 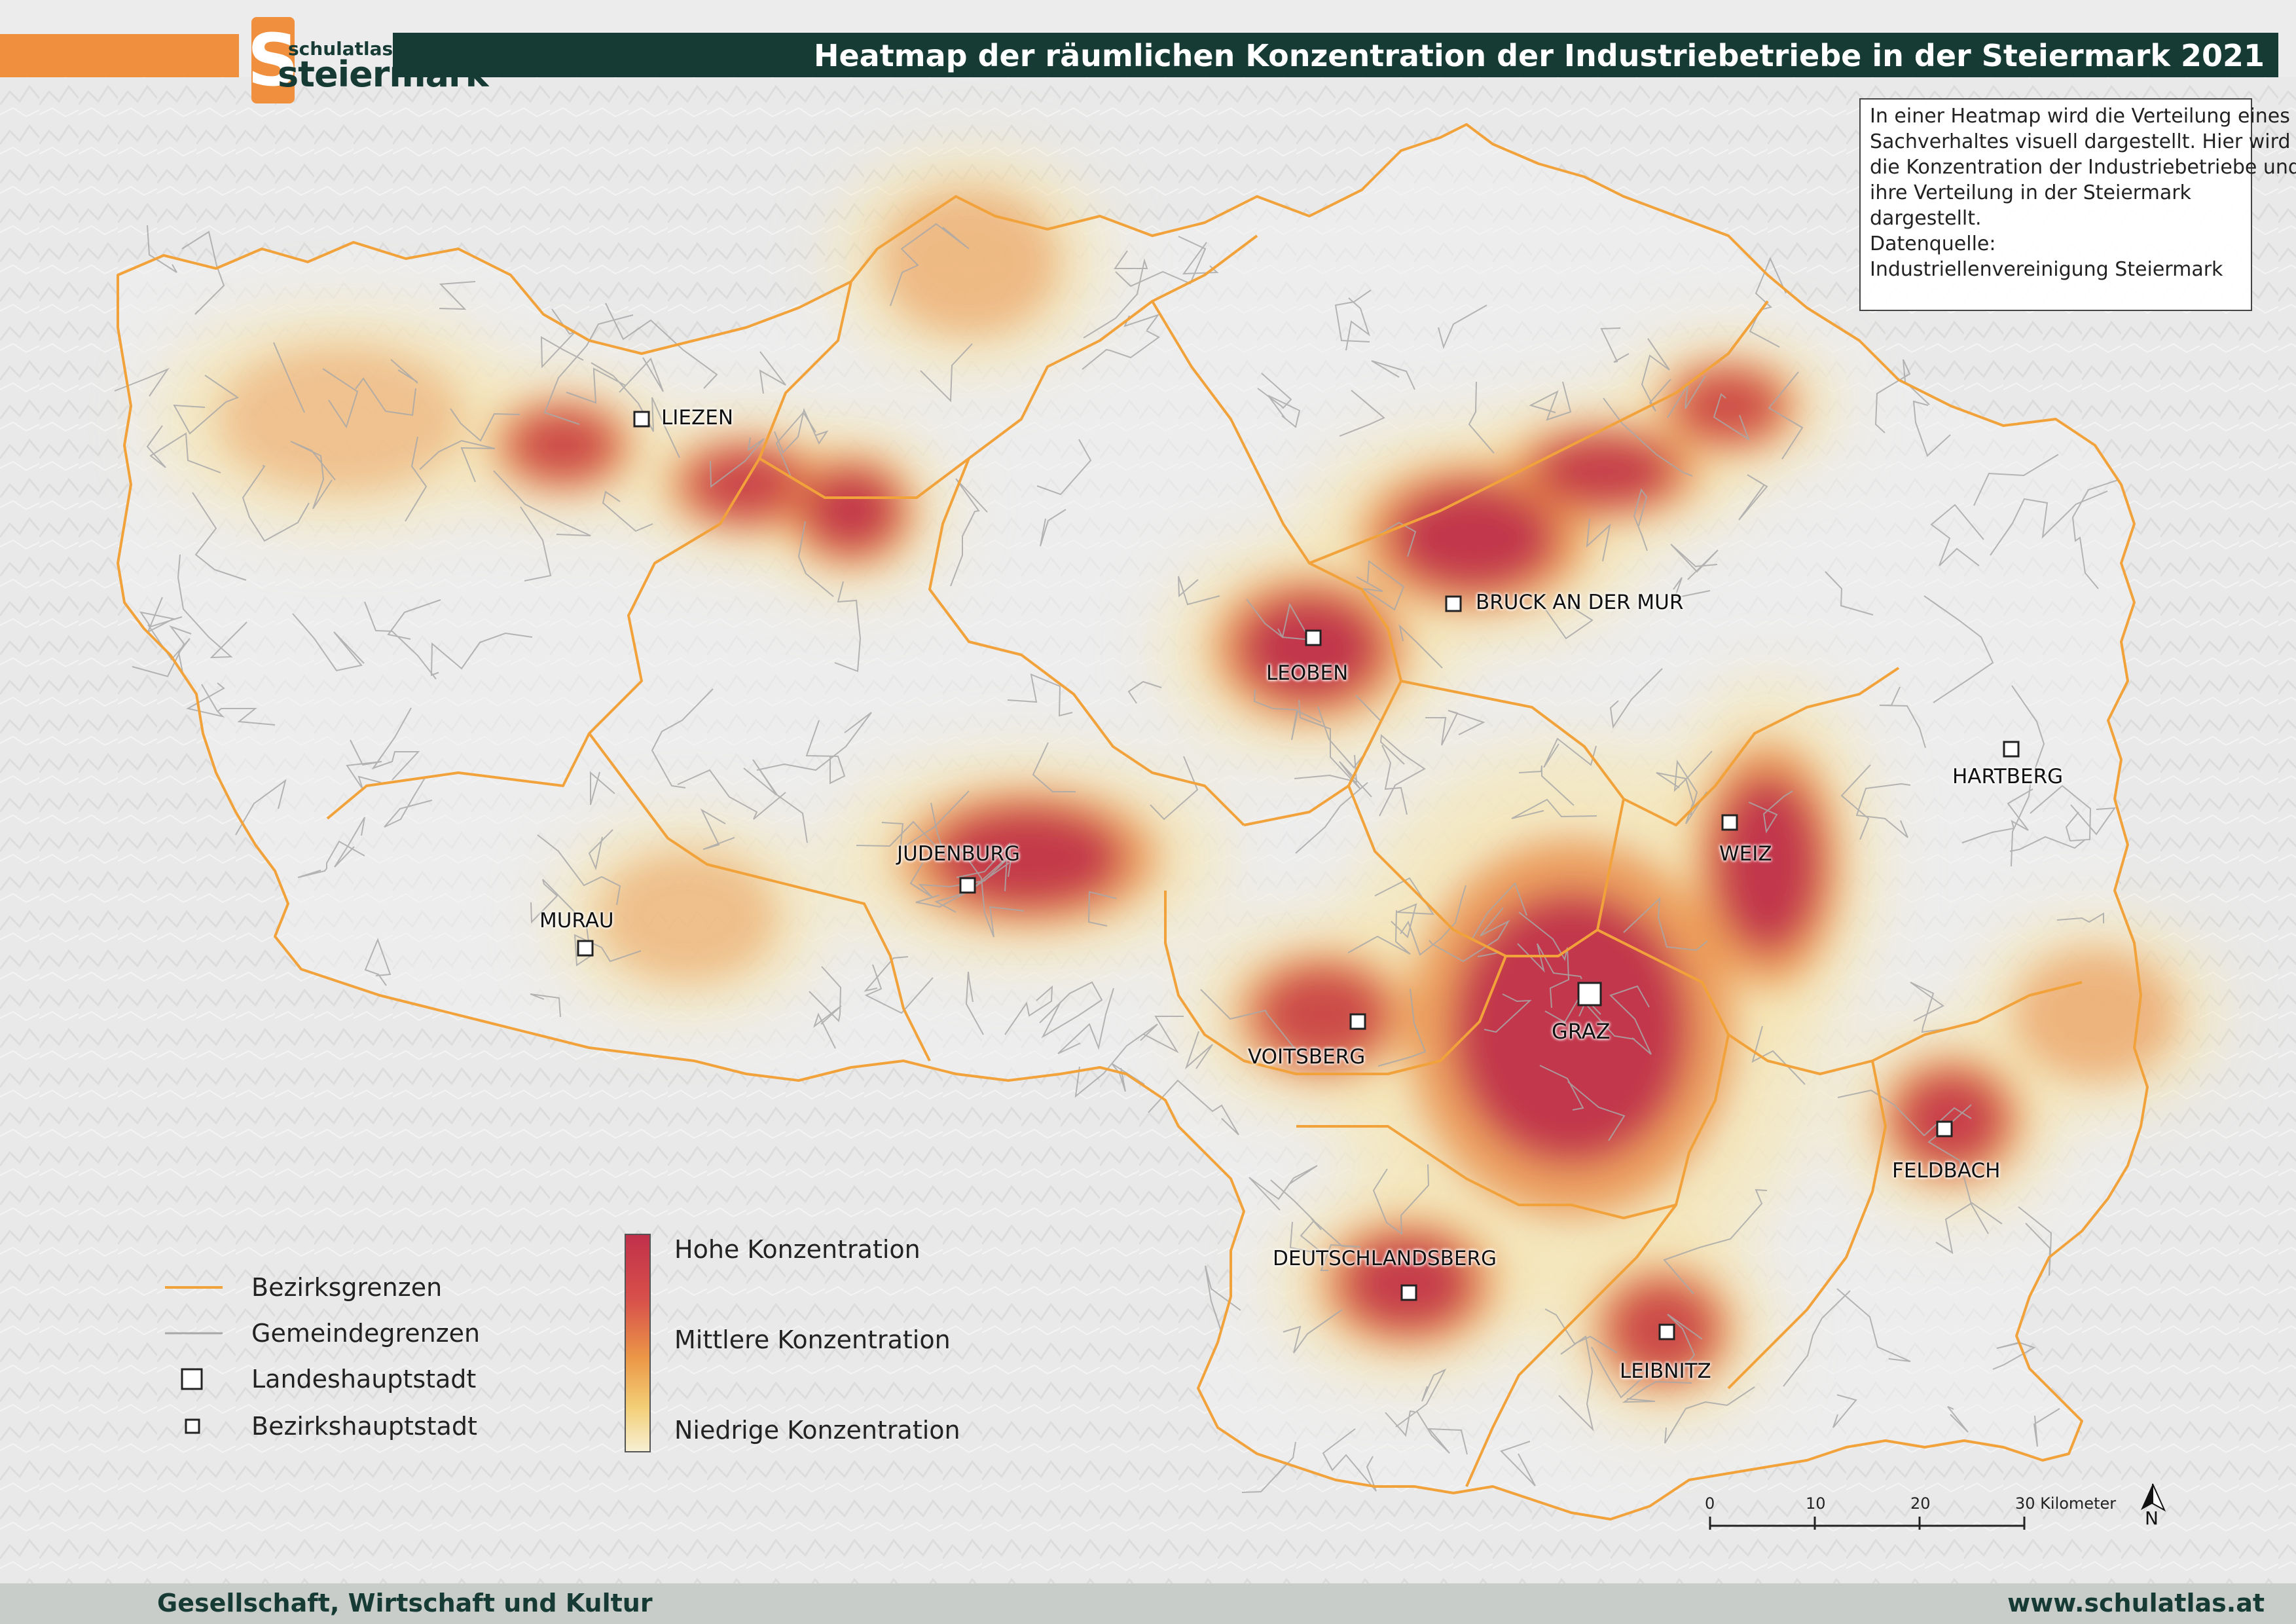 I want to click on city-label-hartberg: HARTBERG, so click(x=2008, y=776).